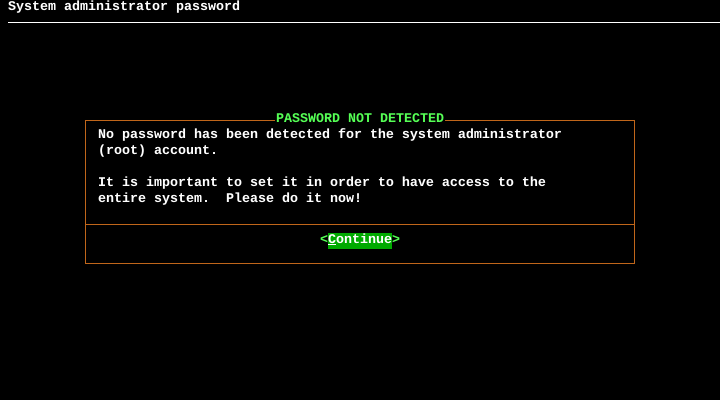 The image size is (720, 400). What do you see at coordinates (124, 7) in the screenshot?
I see `screen-title: System administrator password` at bounding box center [124, 7].